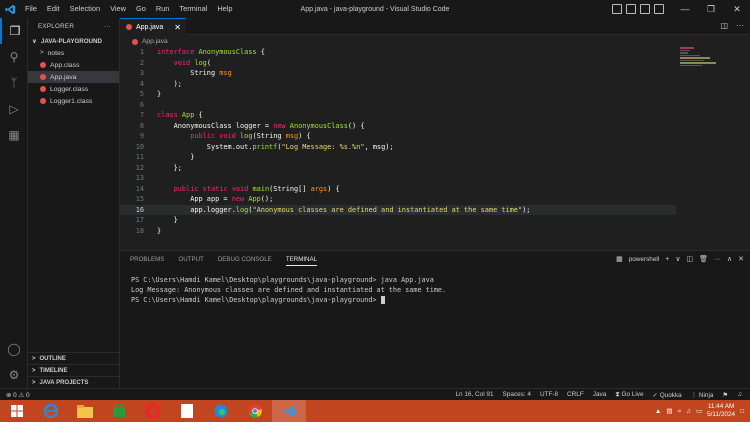 This screenshot has height=422, width=750. Describe the element at coordinates (694, 395) in the screenshot. I see `ninja-icon: ⋮` at that location.